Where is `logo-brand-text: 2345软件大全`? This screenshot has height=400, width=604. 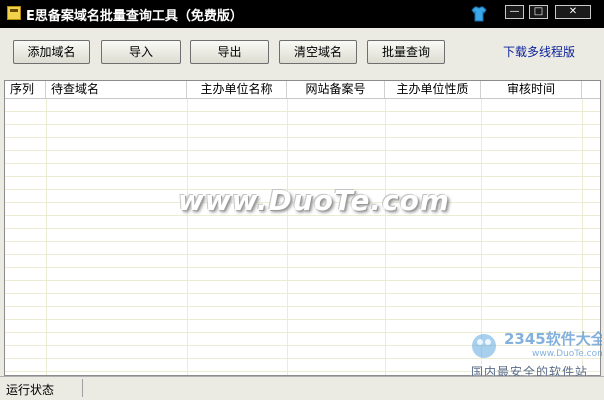
logo-brand-text: 2345软件大全 is located at coordinates (553, 339).